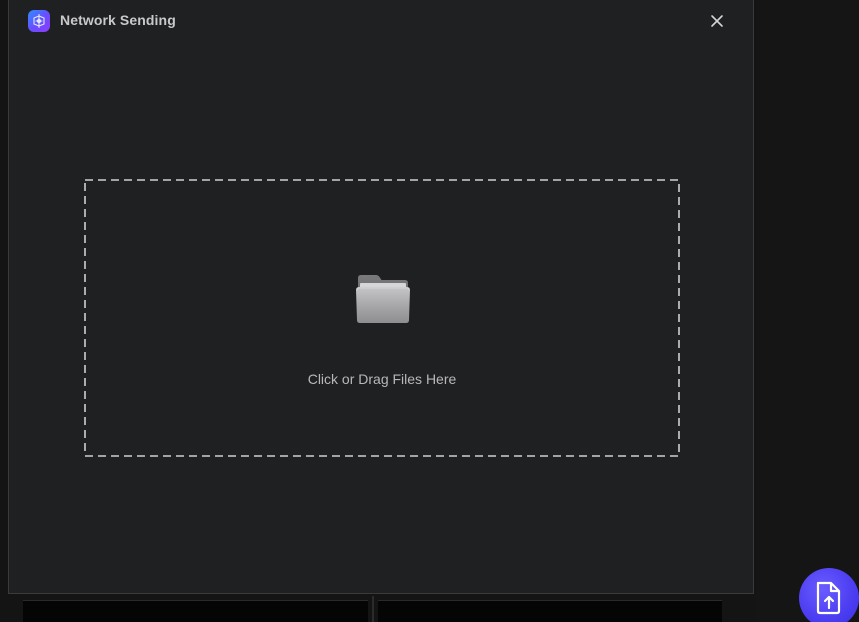 The height and width of the screenshot is (622, 859). I want to click on background-divider, so click(373, 609).